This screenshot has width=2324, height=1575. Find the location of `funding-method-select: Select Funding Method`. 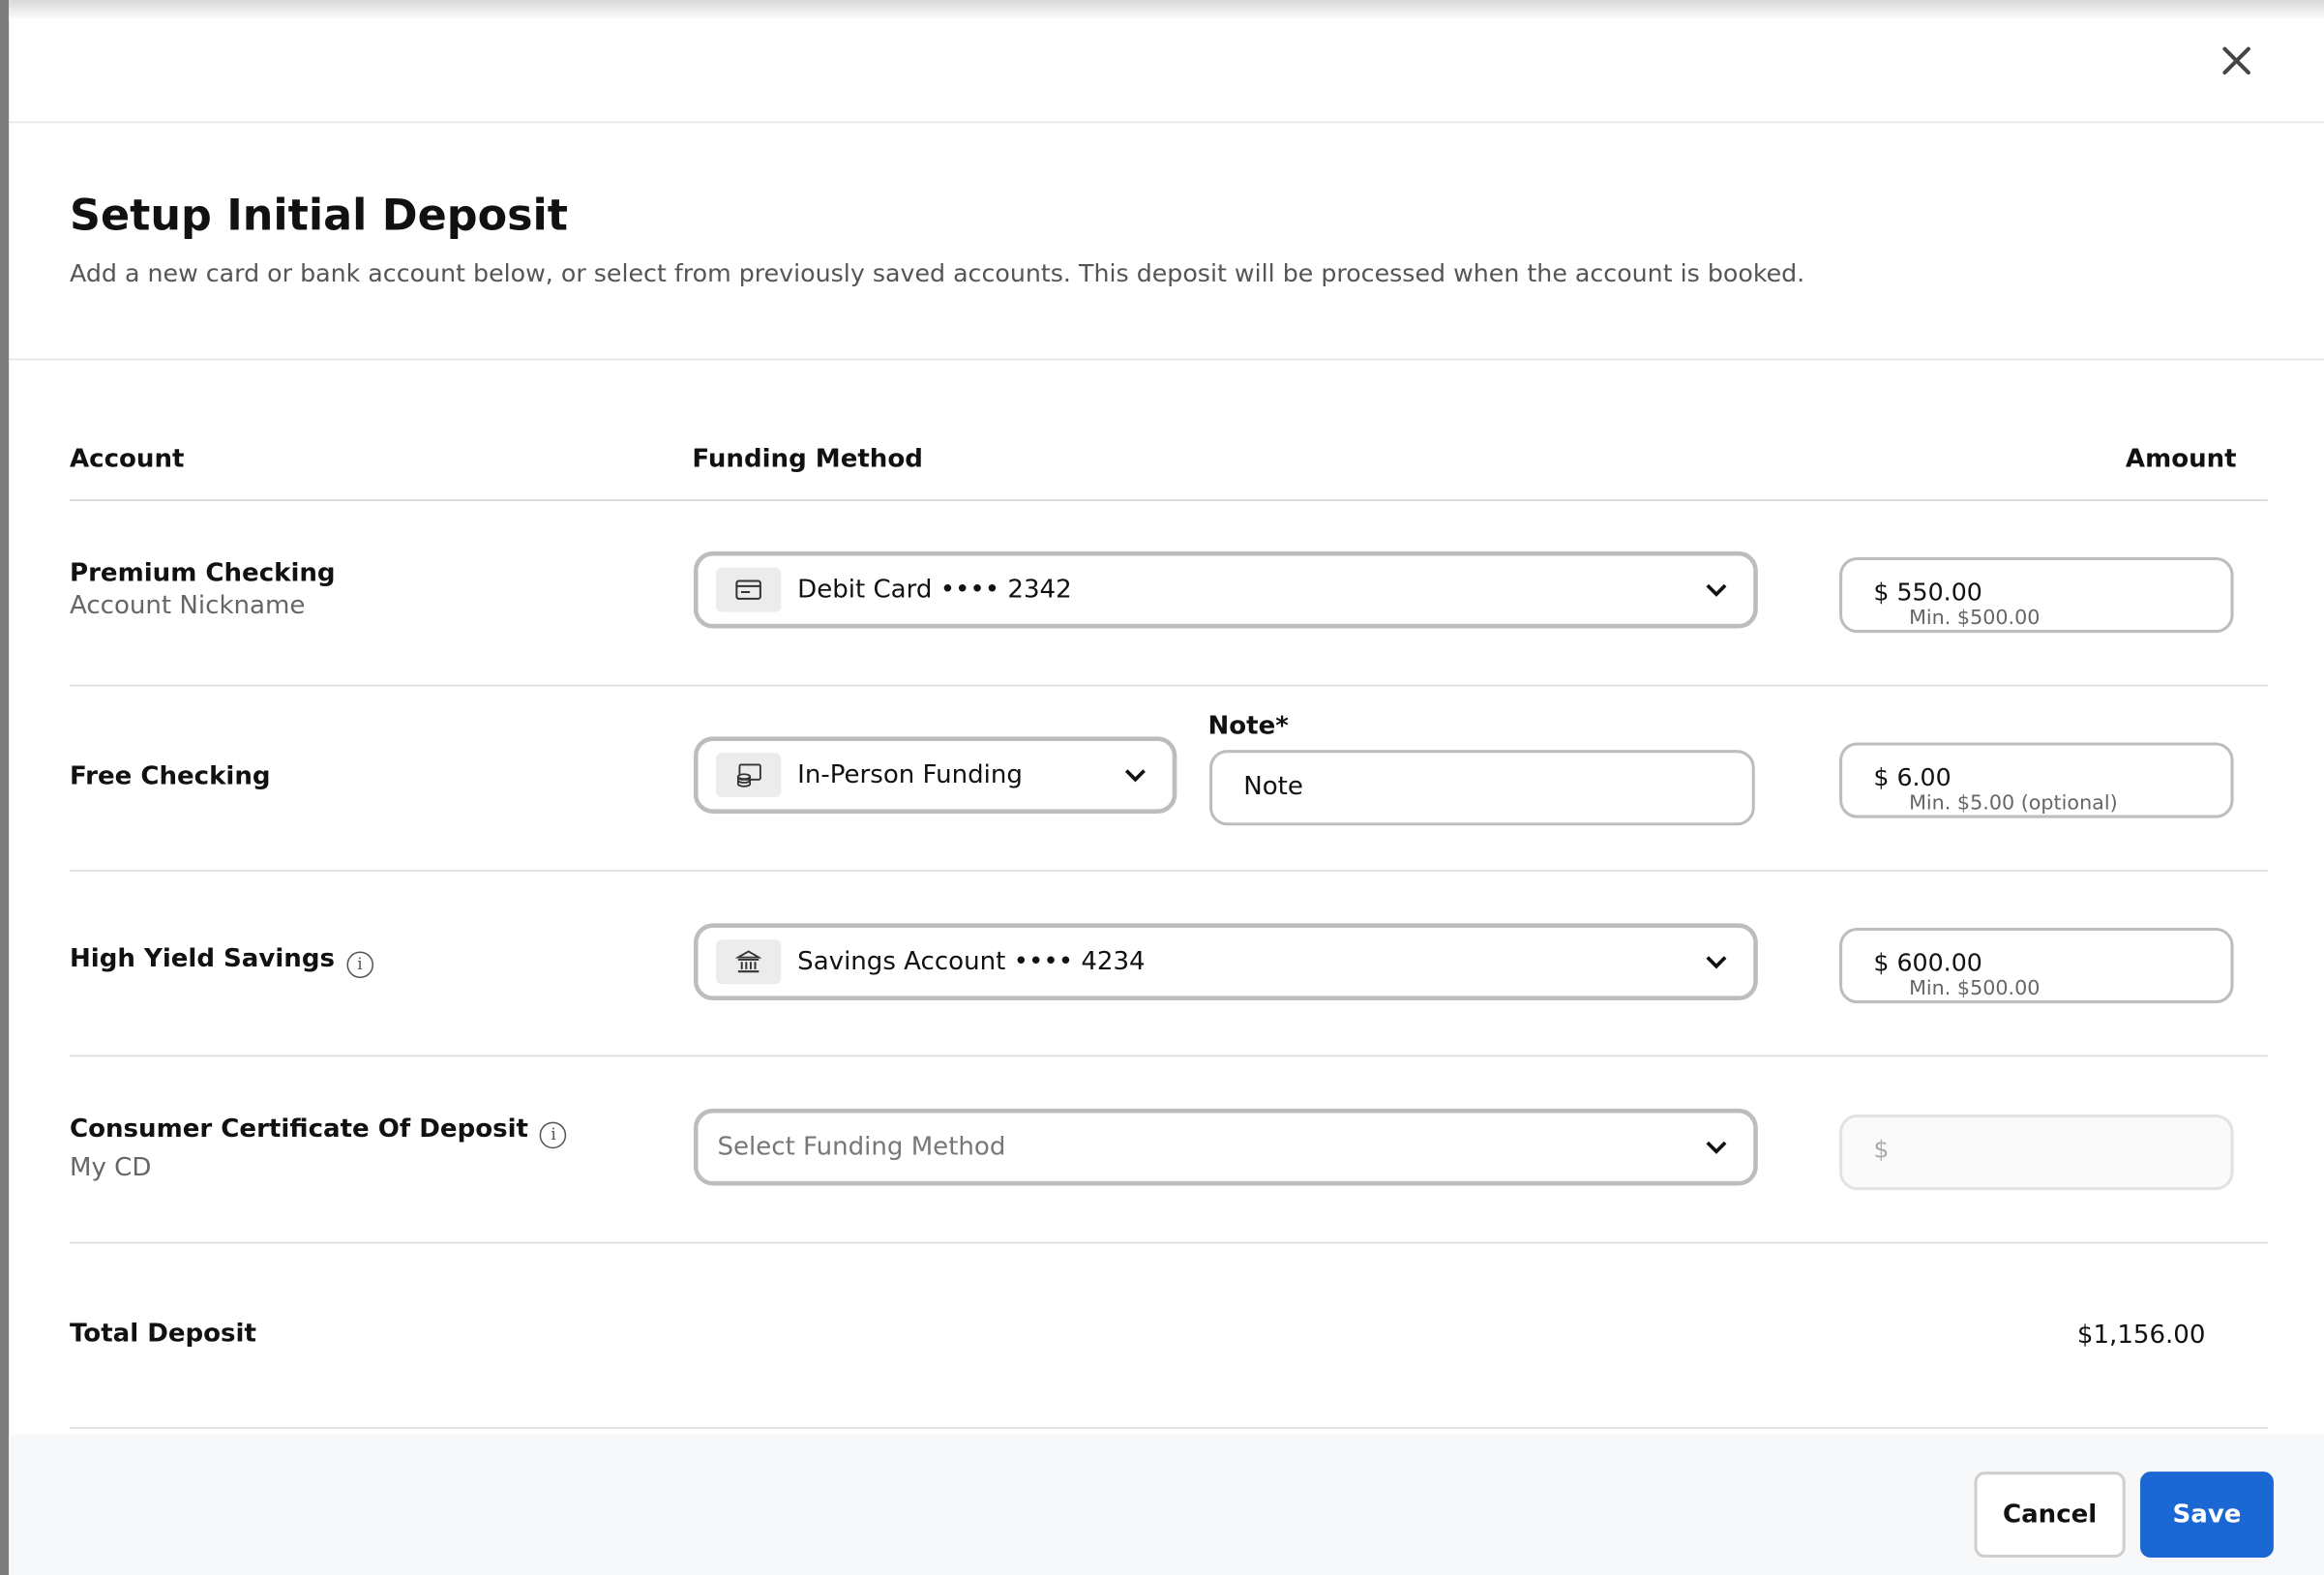

funding-method-select: Select Funding Method is located at coordinates (1225, 1147).